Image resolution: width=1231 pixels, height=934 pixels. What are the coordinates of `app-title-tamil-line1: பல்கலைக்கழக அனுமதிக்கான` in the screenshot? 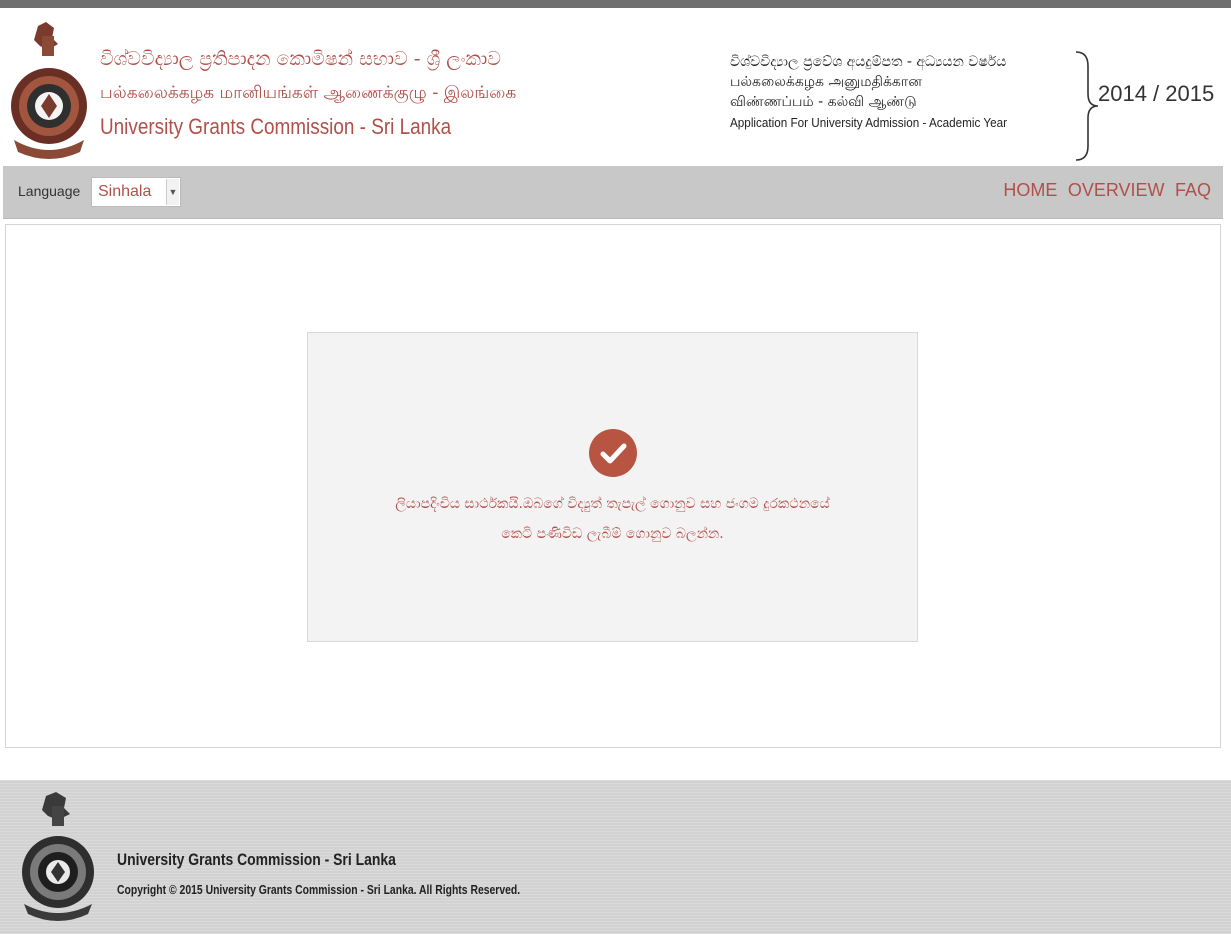 It's located at (826, 82).